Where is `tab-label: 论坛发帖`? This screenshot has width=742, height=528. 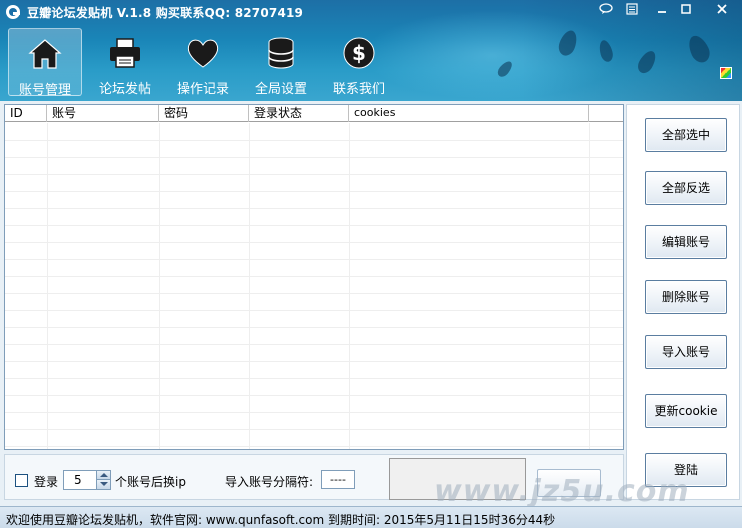 tab-label: 论坛发帖 is located at coordinates (124, 89).